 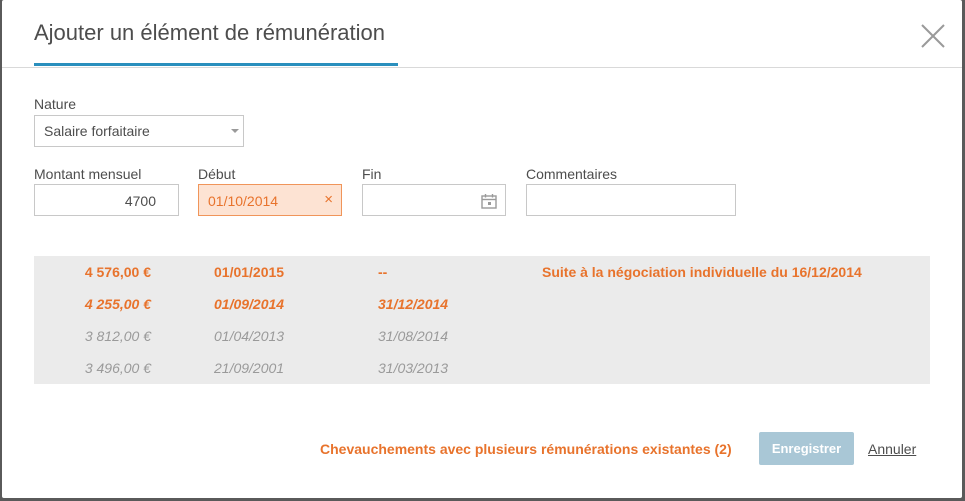 What do you see at coordinates (383, 272) in the screenshot?
I see `history-end: --` at bounding box center [383, 272].